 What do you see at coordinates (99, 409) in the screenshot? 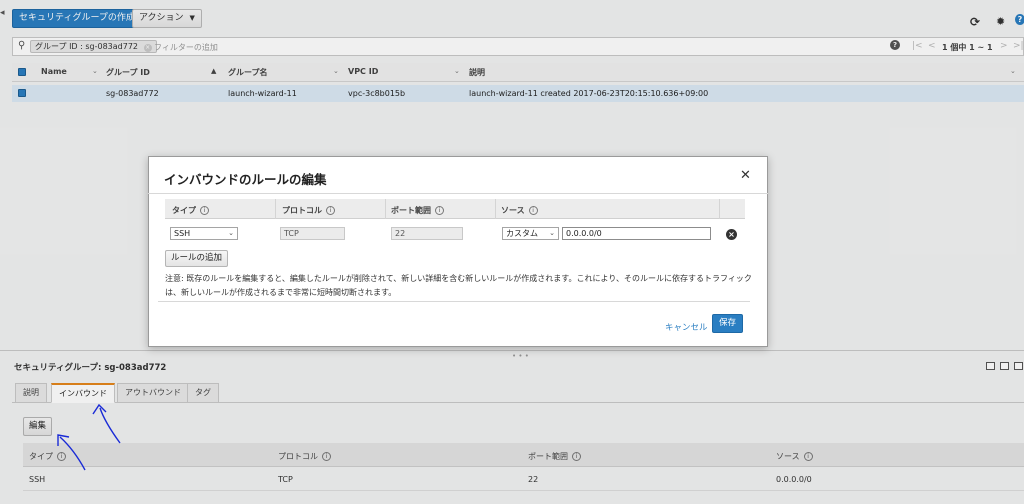
I see `arrow-head` at bounding box center [99, 409].